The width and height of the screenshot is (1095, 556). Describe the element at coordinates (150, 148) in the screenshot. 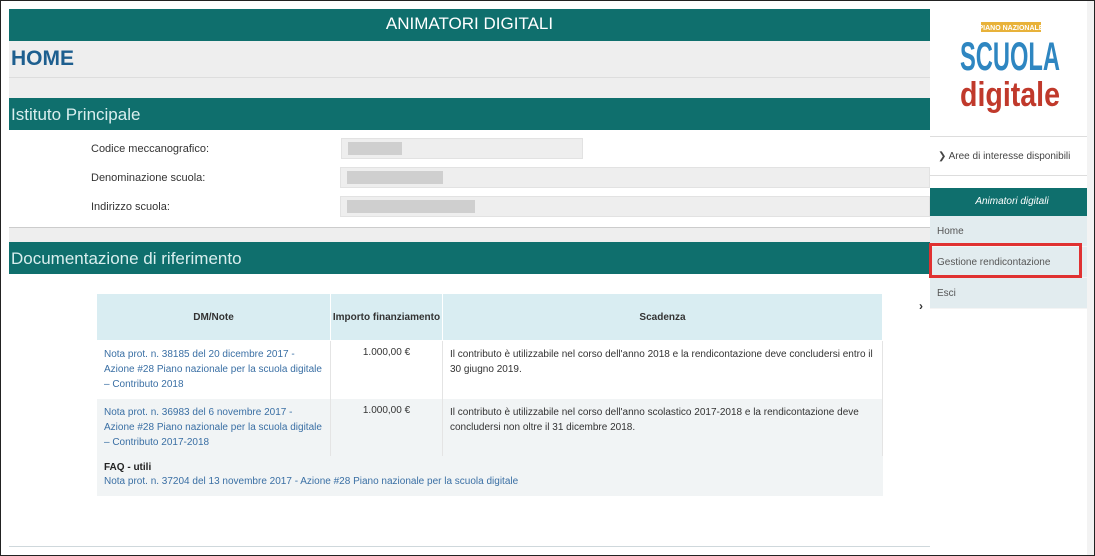

I see `codice-label: Codice meccanografico:` at that location.